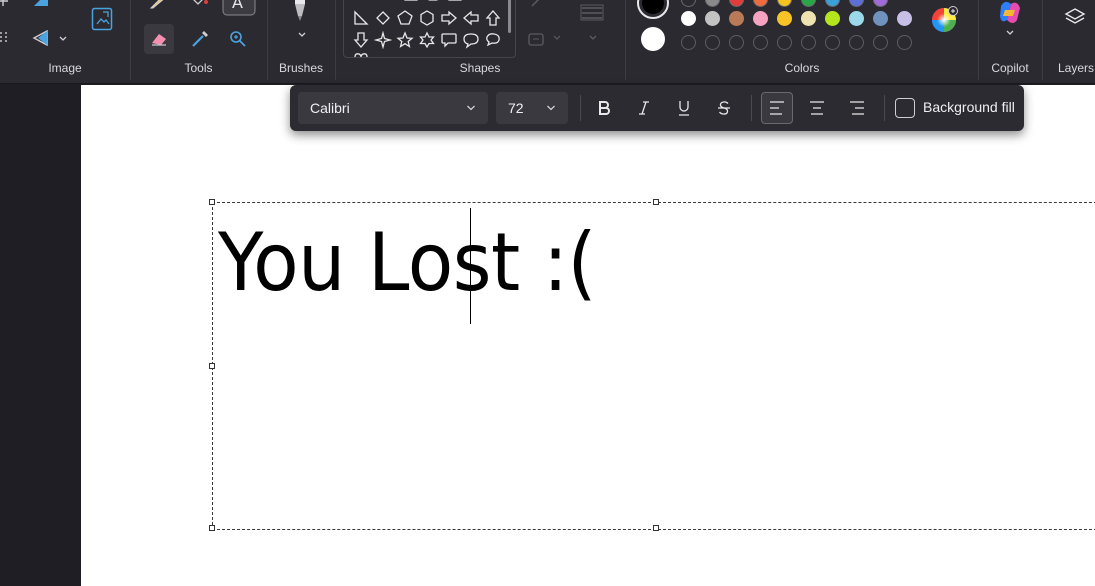  What do you see at coordinates (212, 528) in the screenshot?
I see `resize-handle-bottom-left` at bounding box center [212, 528].